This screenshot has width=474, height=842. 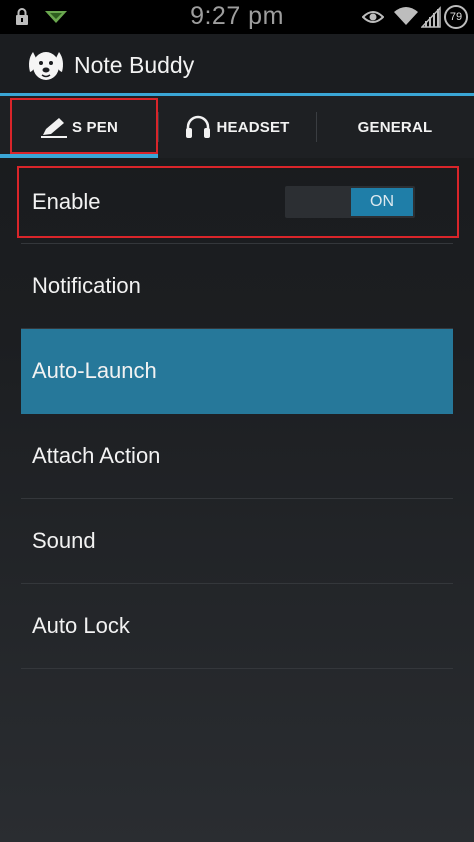 What do you see at coordinates (198, 127) in the screenshot?
I see `headphones-icon` at bounding box center [198, 127].